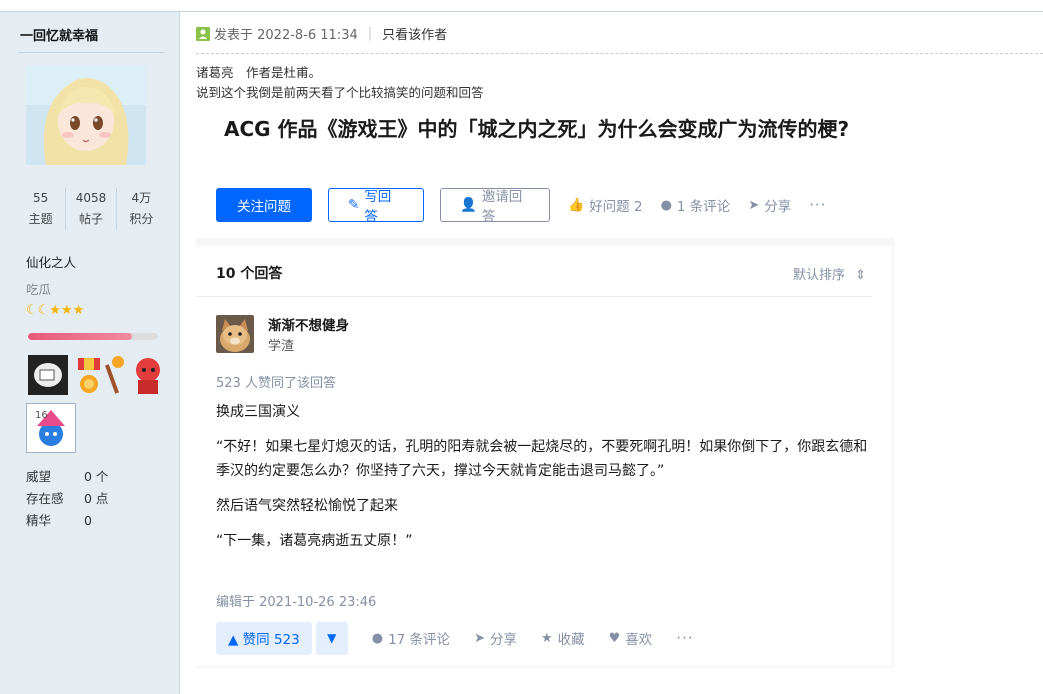 The width and height of the screenshot is (1043, 694). I want to click on intro-line: 诸葛亮 作者是杜甫。, so click(259, 72).